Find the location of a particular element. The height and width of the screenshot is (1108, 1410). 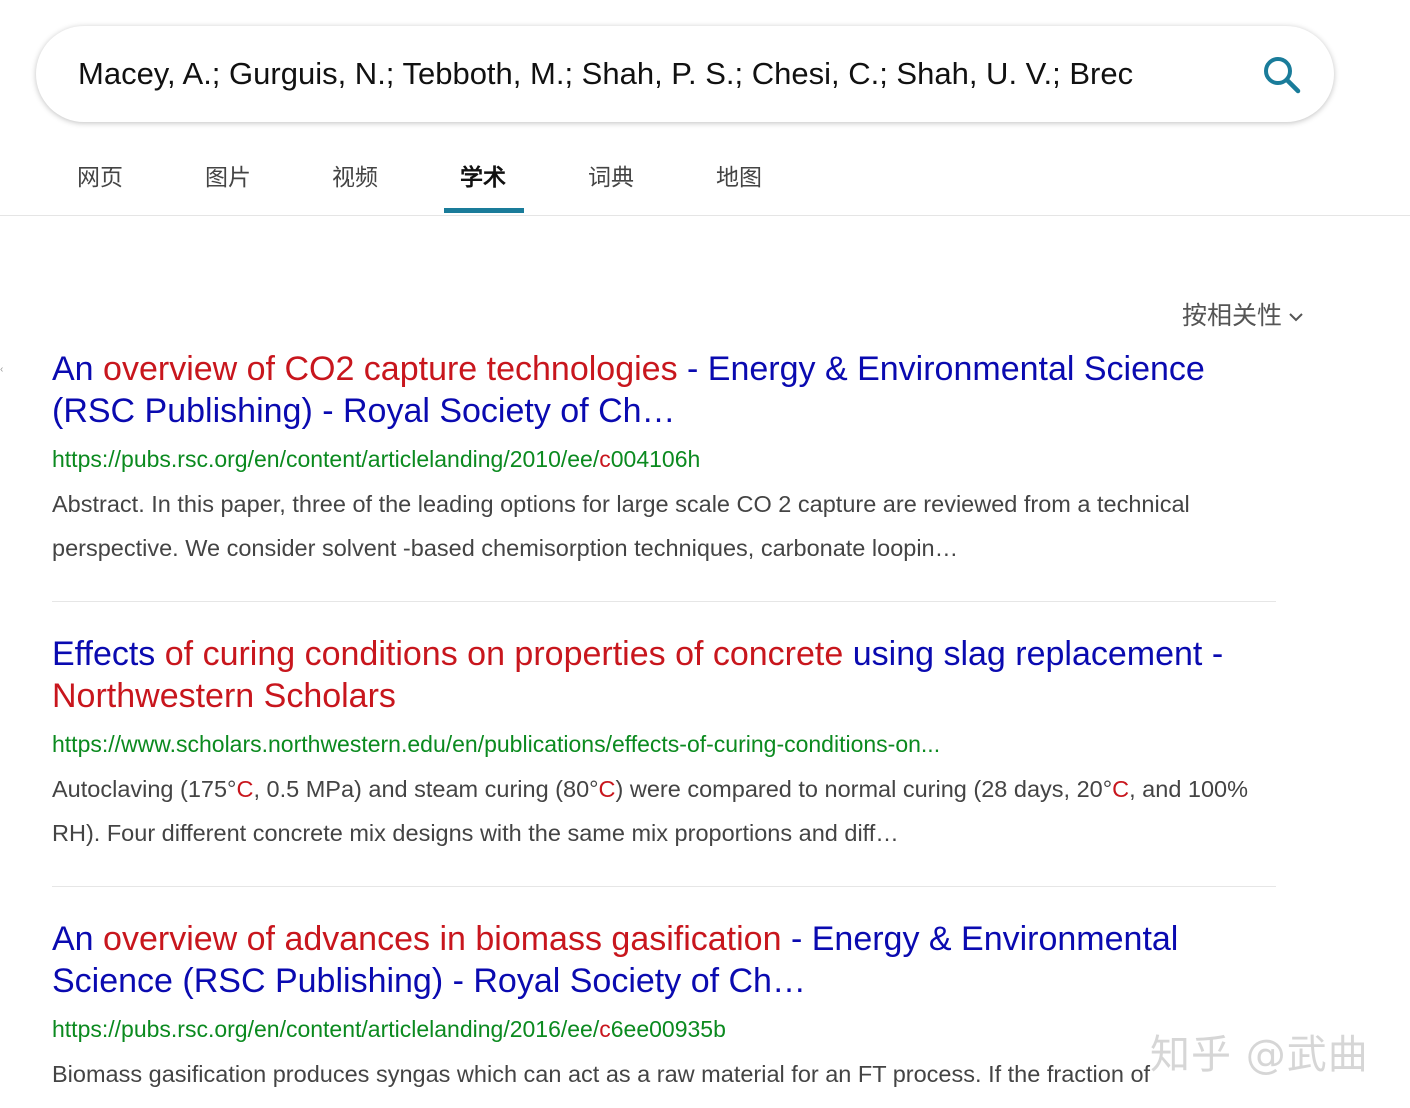

text-run: Autoclaving (175° is located at coordinates (144, 789).